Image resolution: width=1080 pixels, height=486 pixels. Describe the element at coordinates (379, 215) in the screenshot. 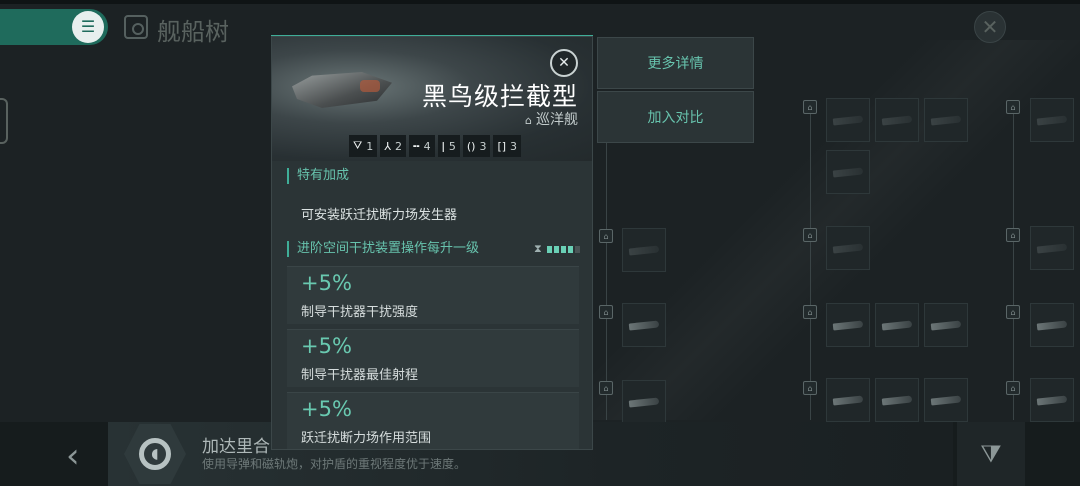

I see `special-bonus-text: 可安装跃迁扰断力场发生器` at that location.